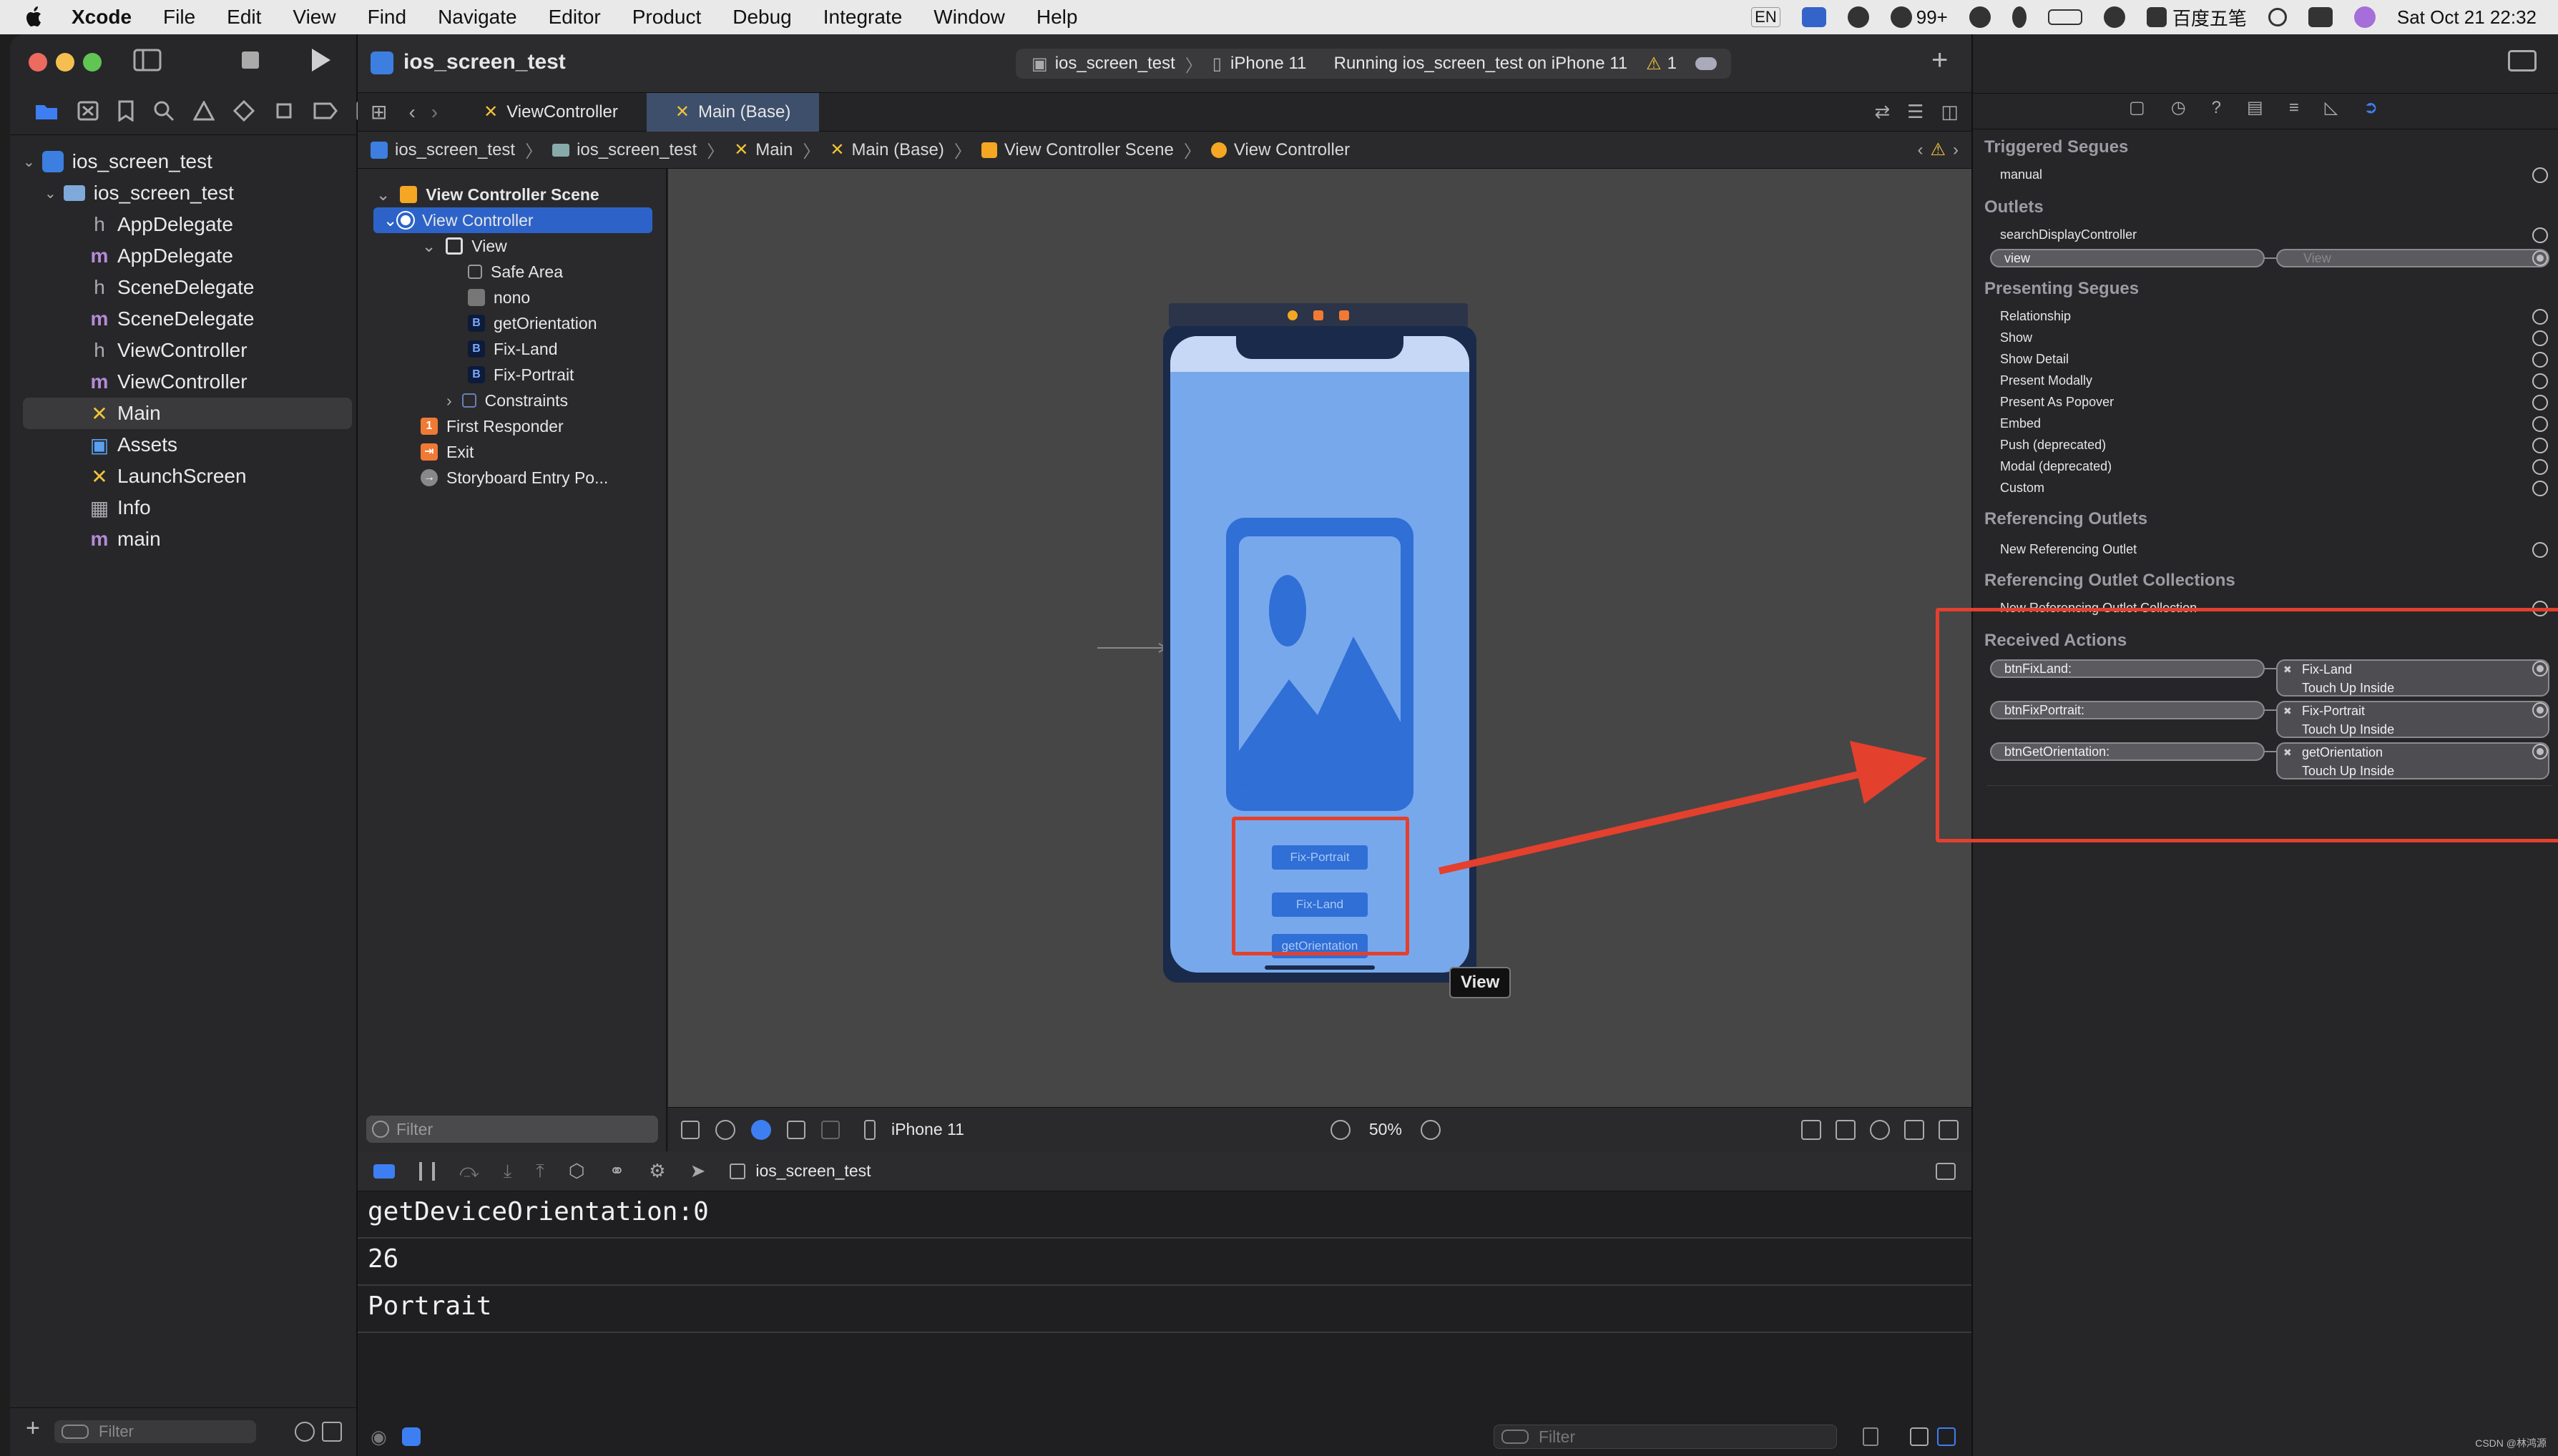 Image resolution: width=2558 pixels, height=1456 pixels. I want to click on wechat-icon, so click(1858, 17).